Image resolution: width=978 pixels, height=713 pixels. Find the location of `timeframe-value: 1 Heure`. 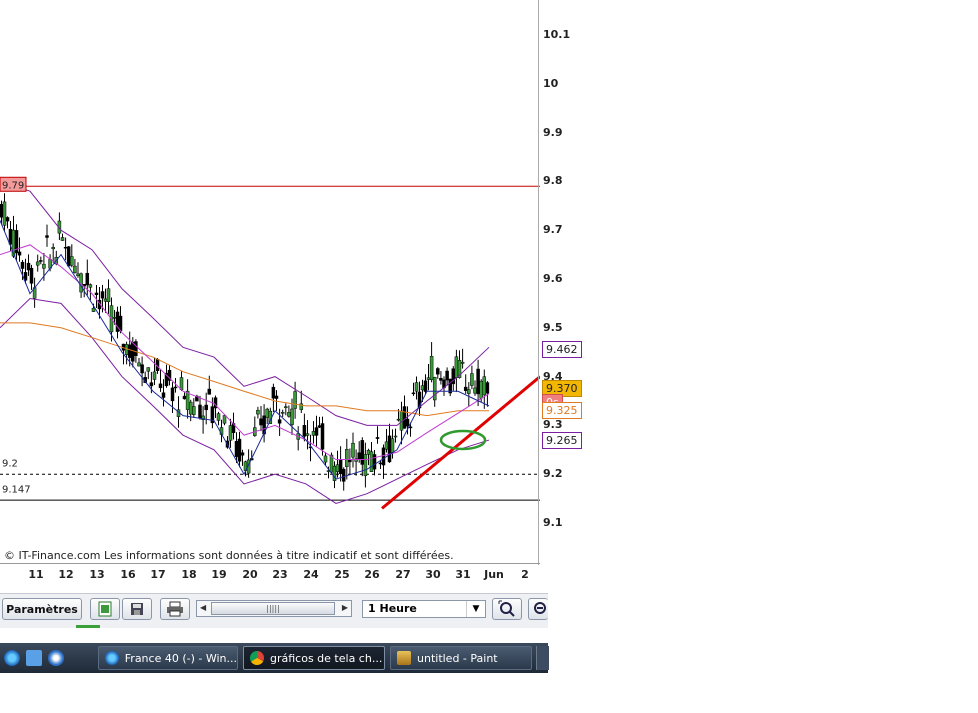

timeframe-value: 1 Heure is located at coordinates (392, 608).